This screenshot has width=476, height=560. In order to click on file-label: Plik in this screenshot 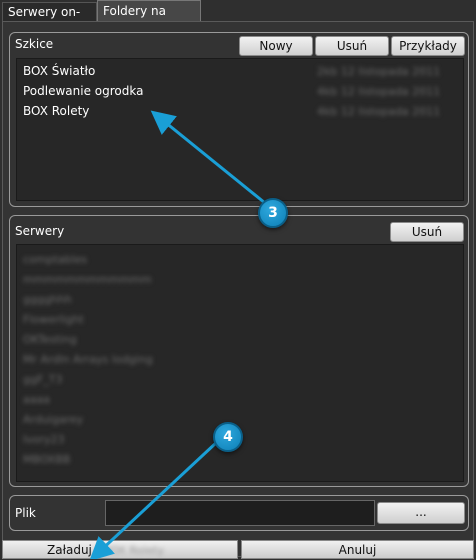, I will do `click(25, 513)`.